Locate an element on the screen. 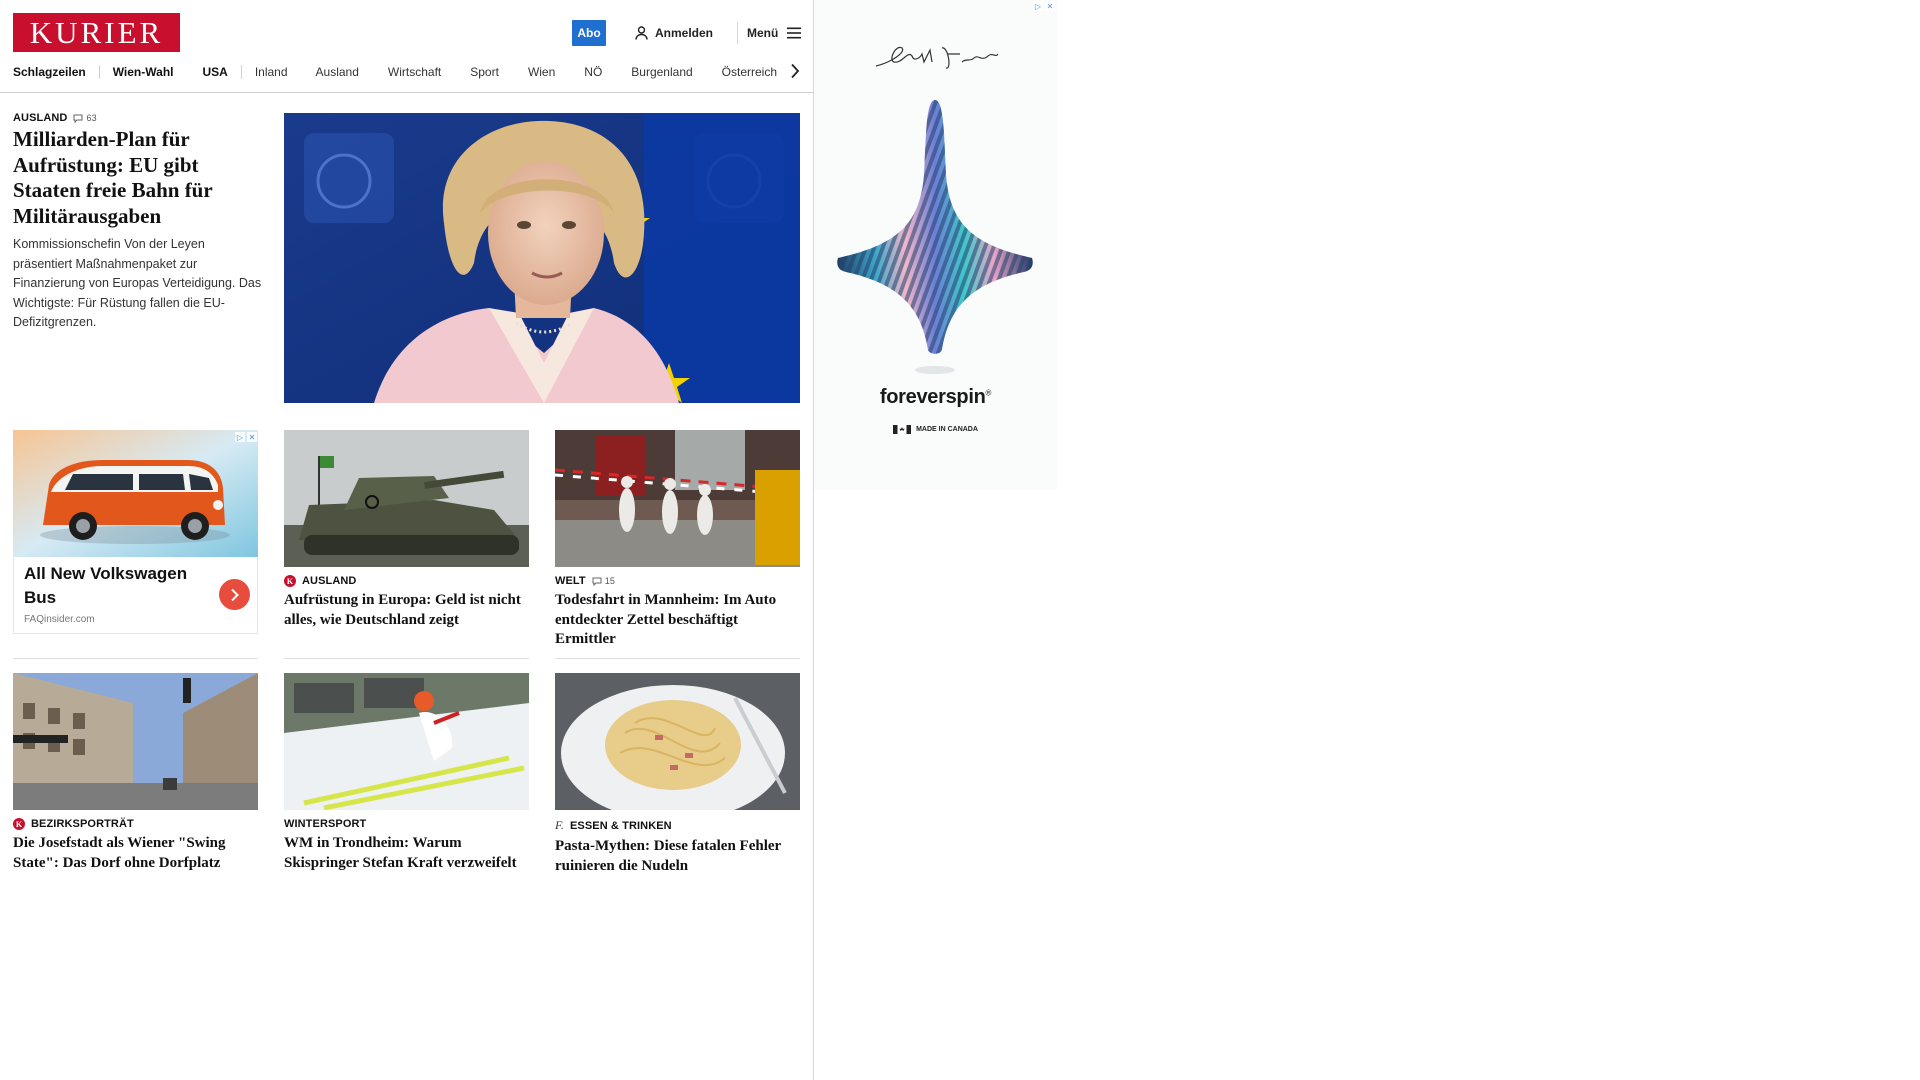 The width and height of the screenshot is (1920, 1080). article-section: BEZIRKSPORTRÄT is located at coordinates (82, 824).